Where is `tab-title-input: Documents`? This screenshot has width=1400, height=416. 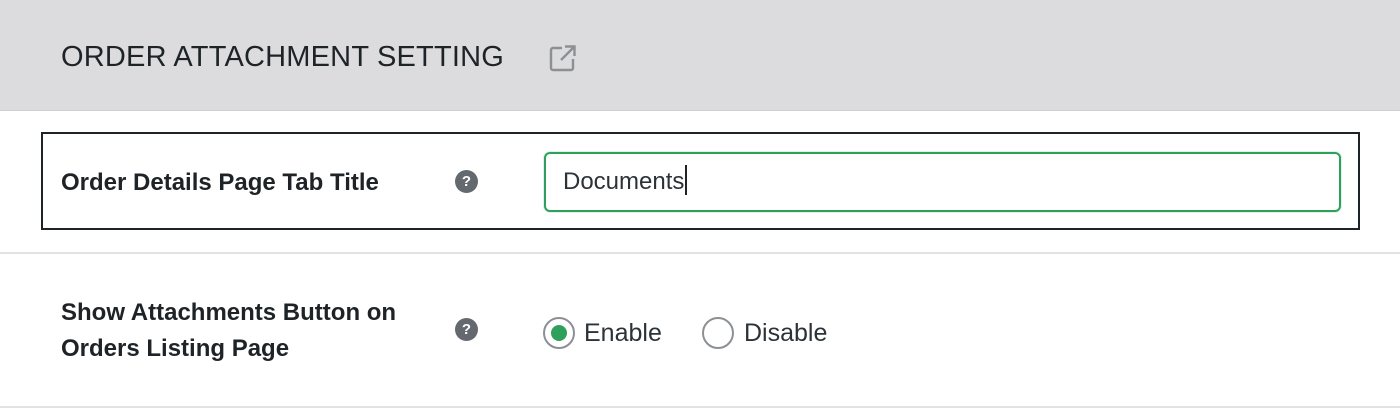 tab-title-input: Documents is located at coordinates (942, 182).